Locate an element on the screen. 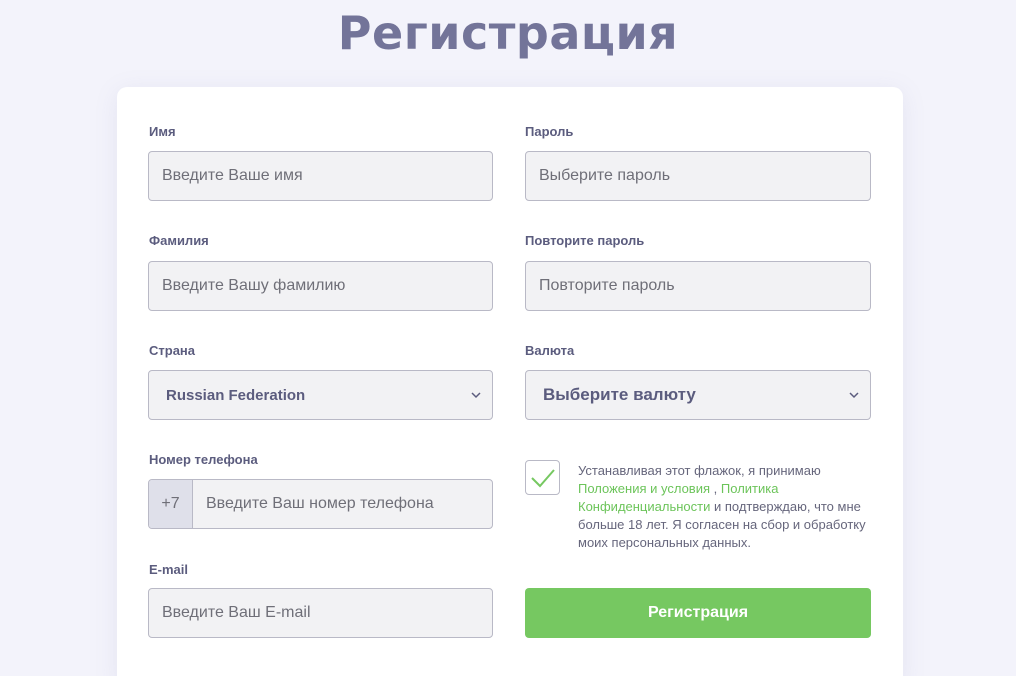  email-label: E-mail is located at coordinates (169, 569).